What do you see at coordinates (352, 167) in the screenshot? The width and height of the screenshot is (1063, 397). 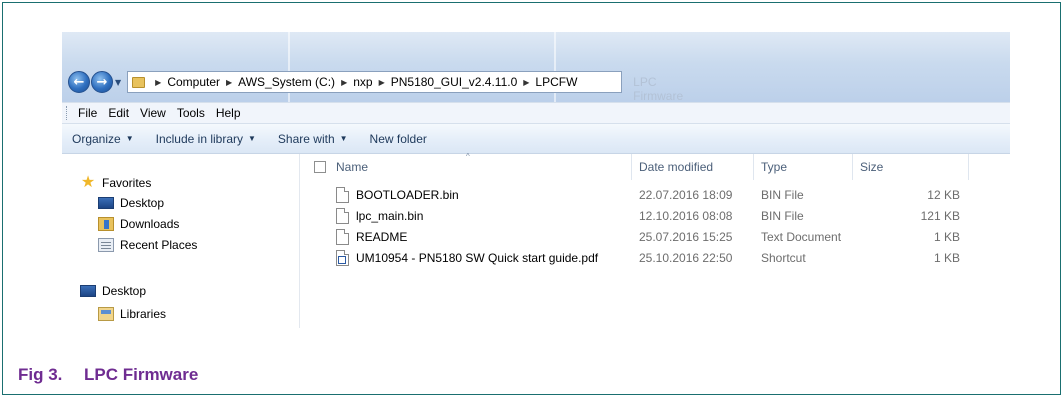 I see `column-header-name: Name` at bounding box center [352, 167].